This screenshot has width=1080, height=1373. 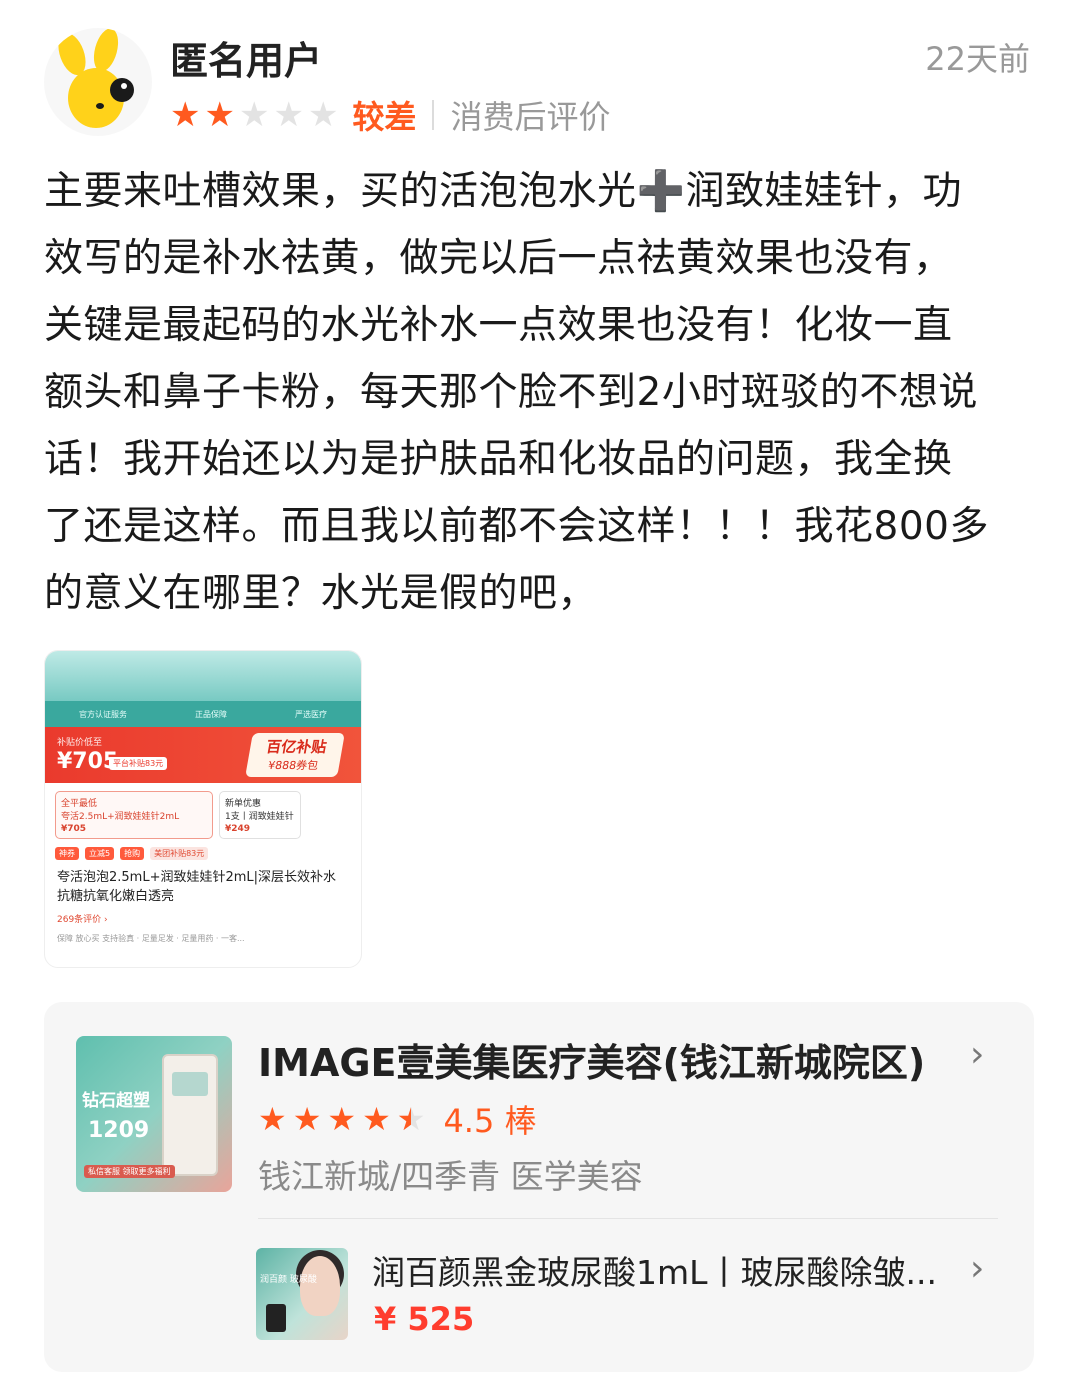 What do you see at coordinates (80, 743) in the screenshot?
I see `subsidy-label: 补贴价低至` at bounding box center [80, 743].